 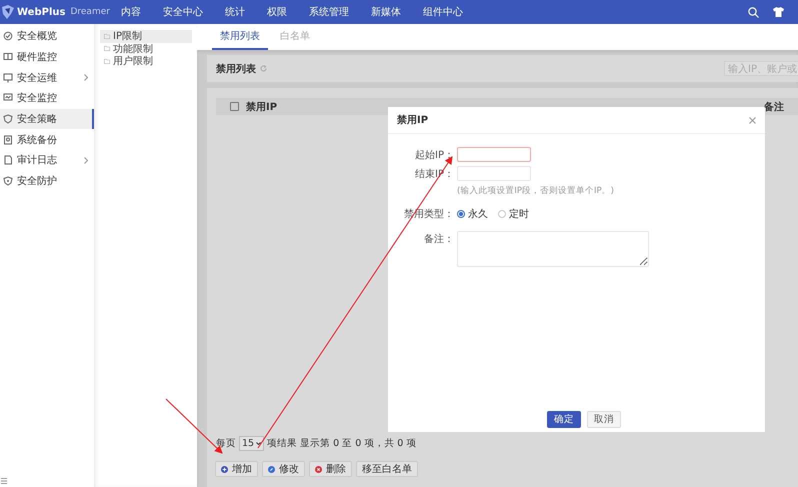 I want to click on radio-option: 永久, so click(x=472, y=214).